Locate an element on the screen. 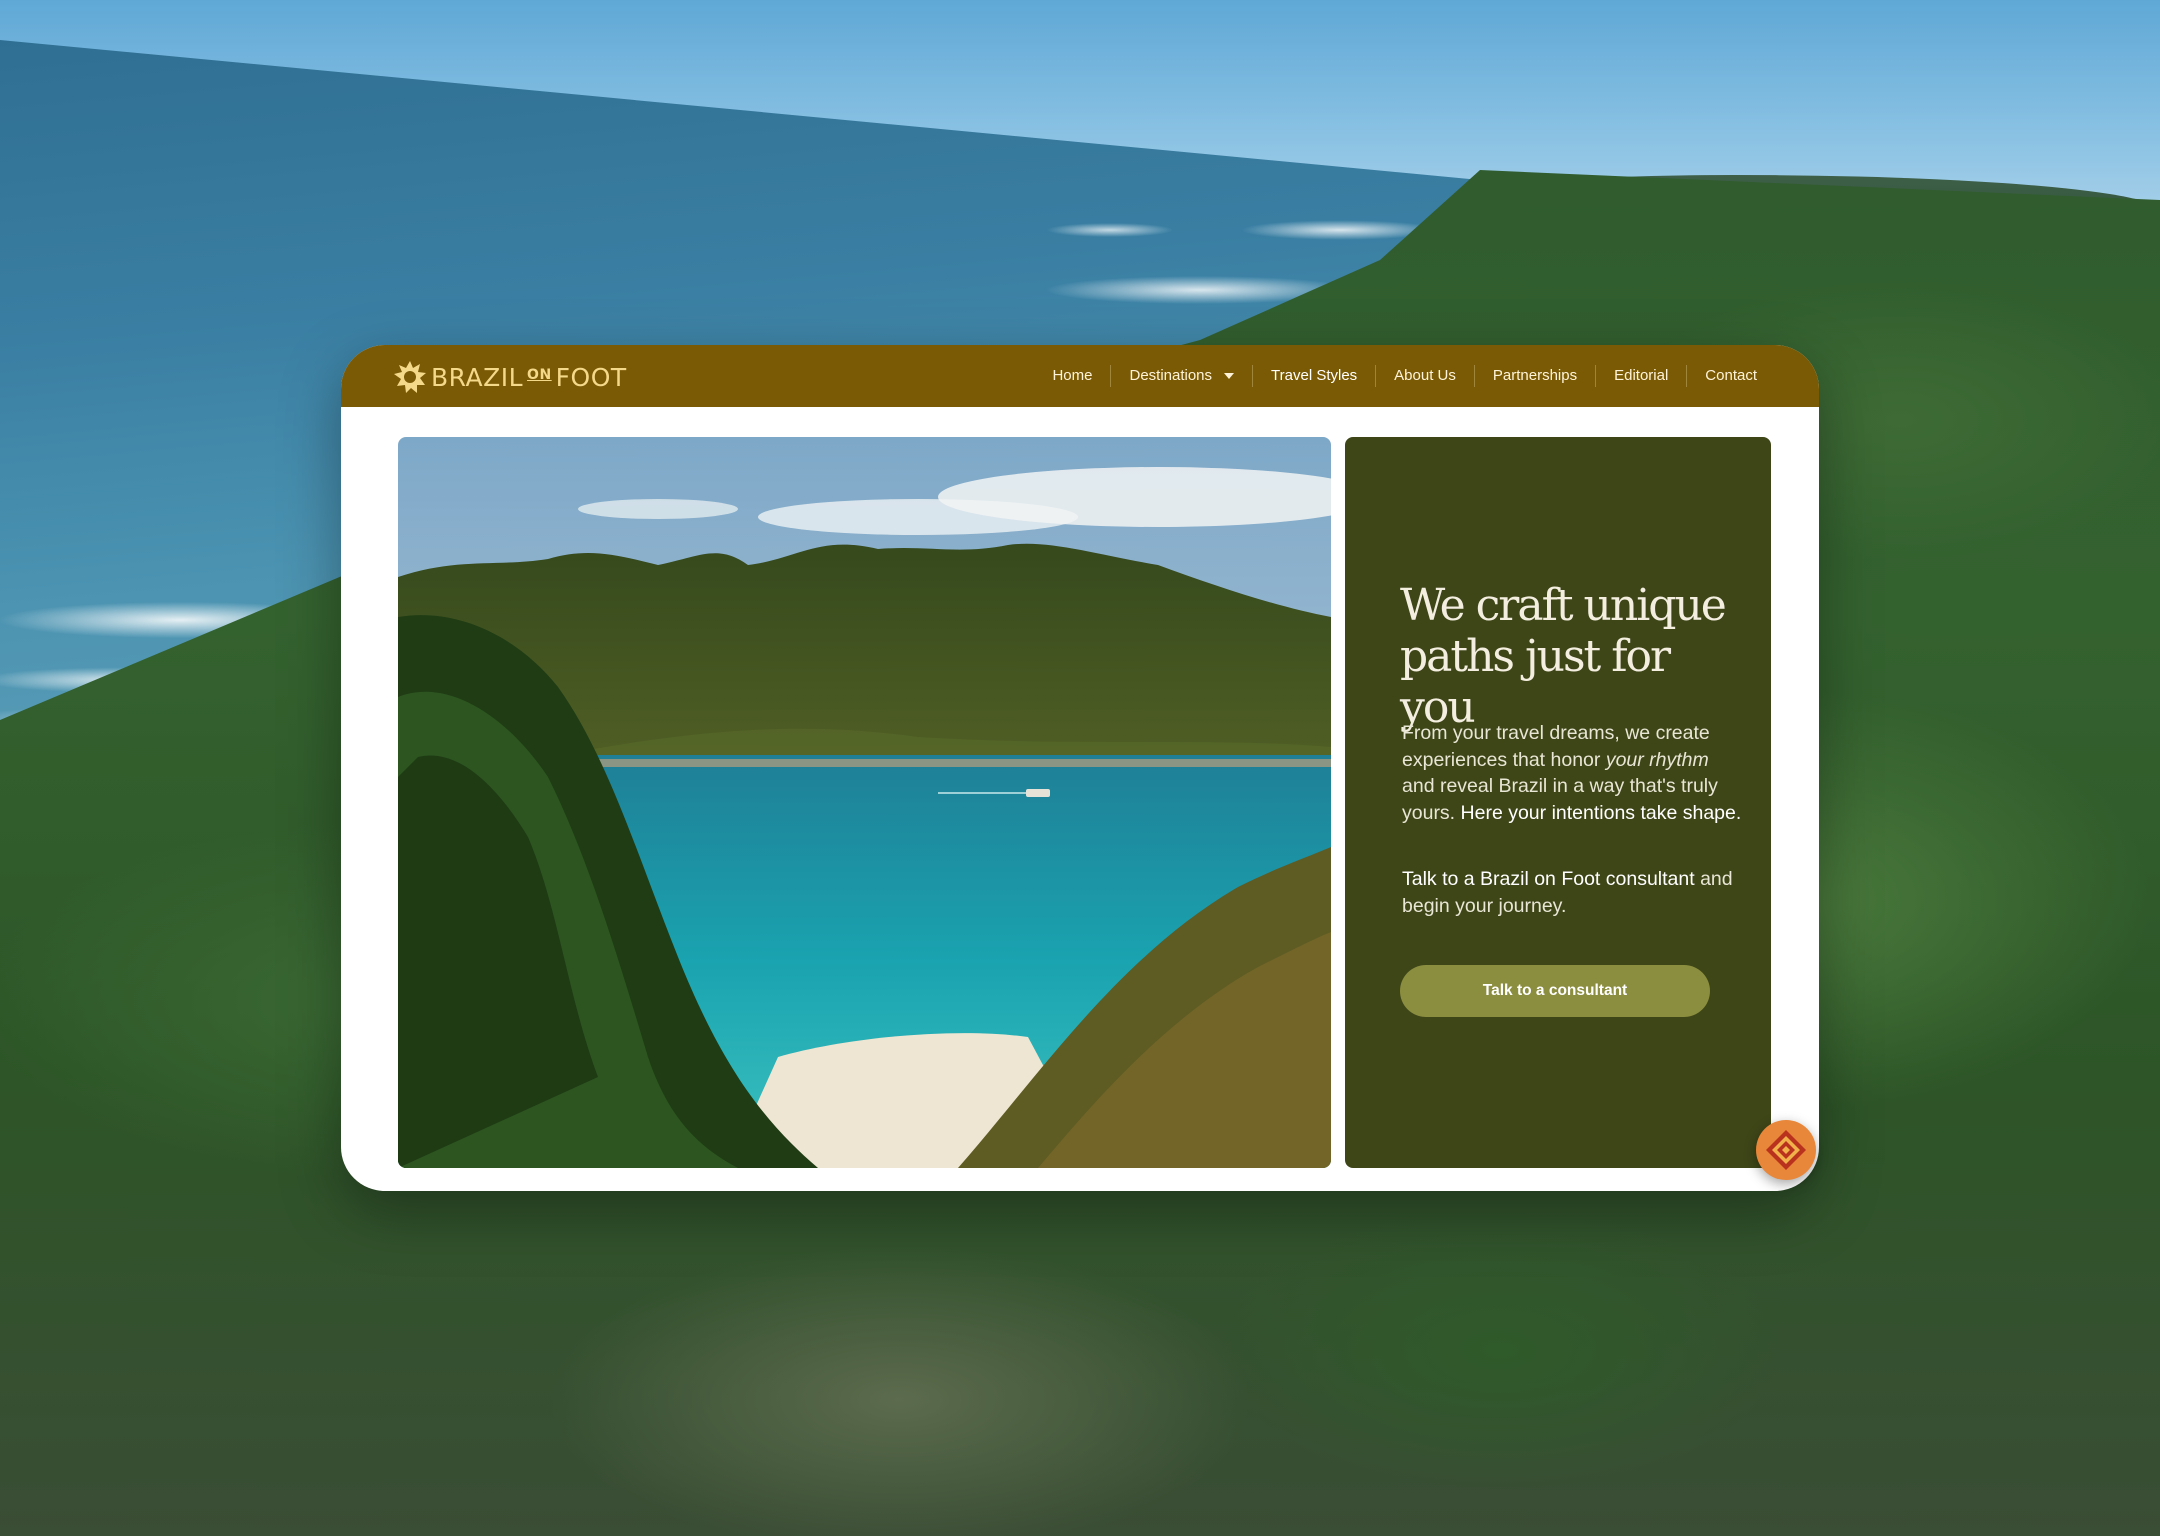 This screenshot has height=1536, width=2160. logo-word-brazil: BRAZIL is located at coordinates (477, 377).